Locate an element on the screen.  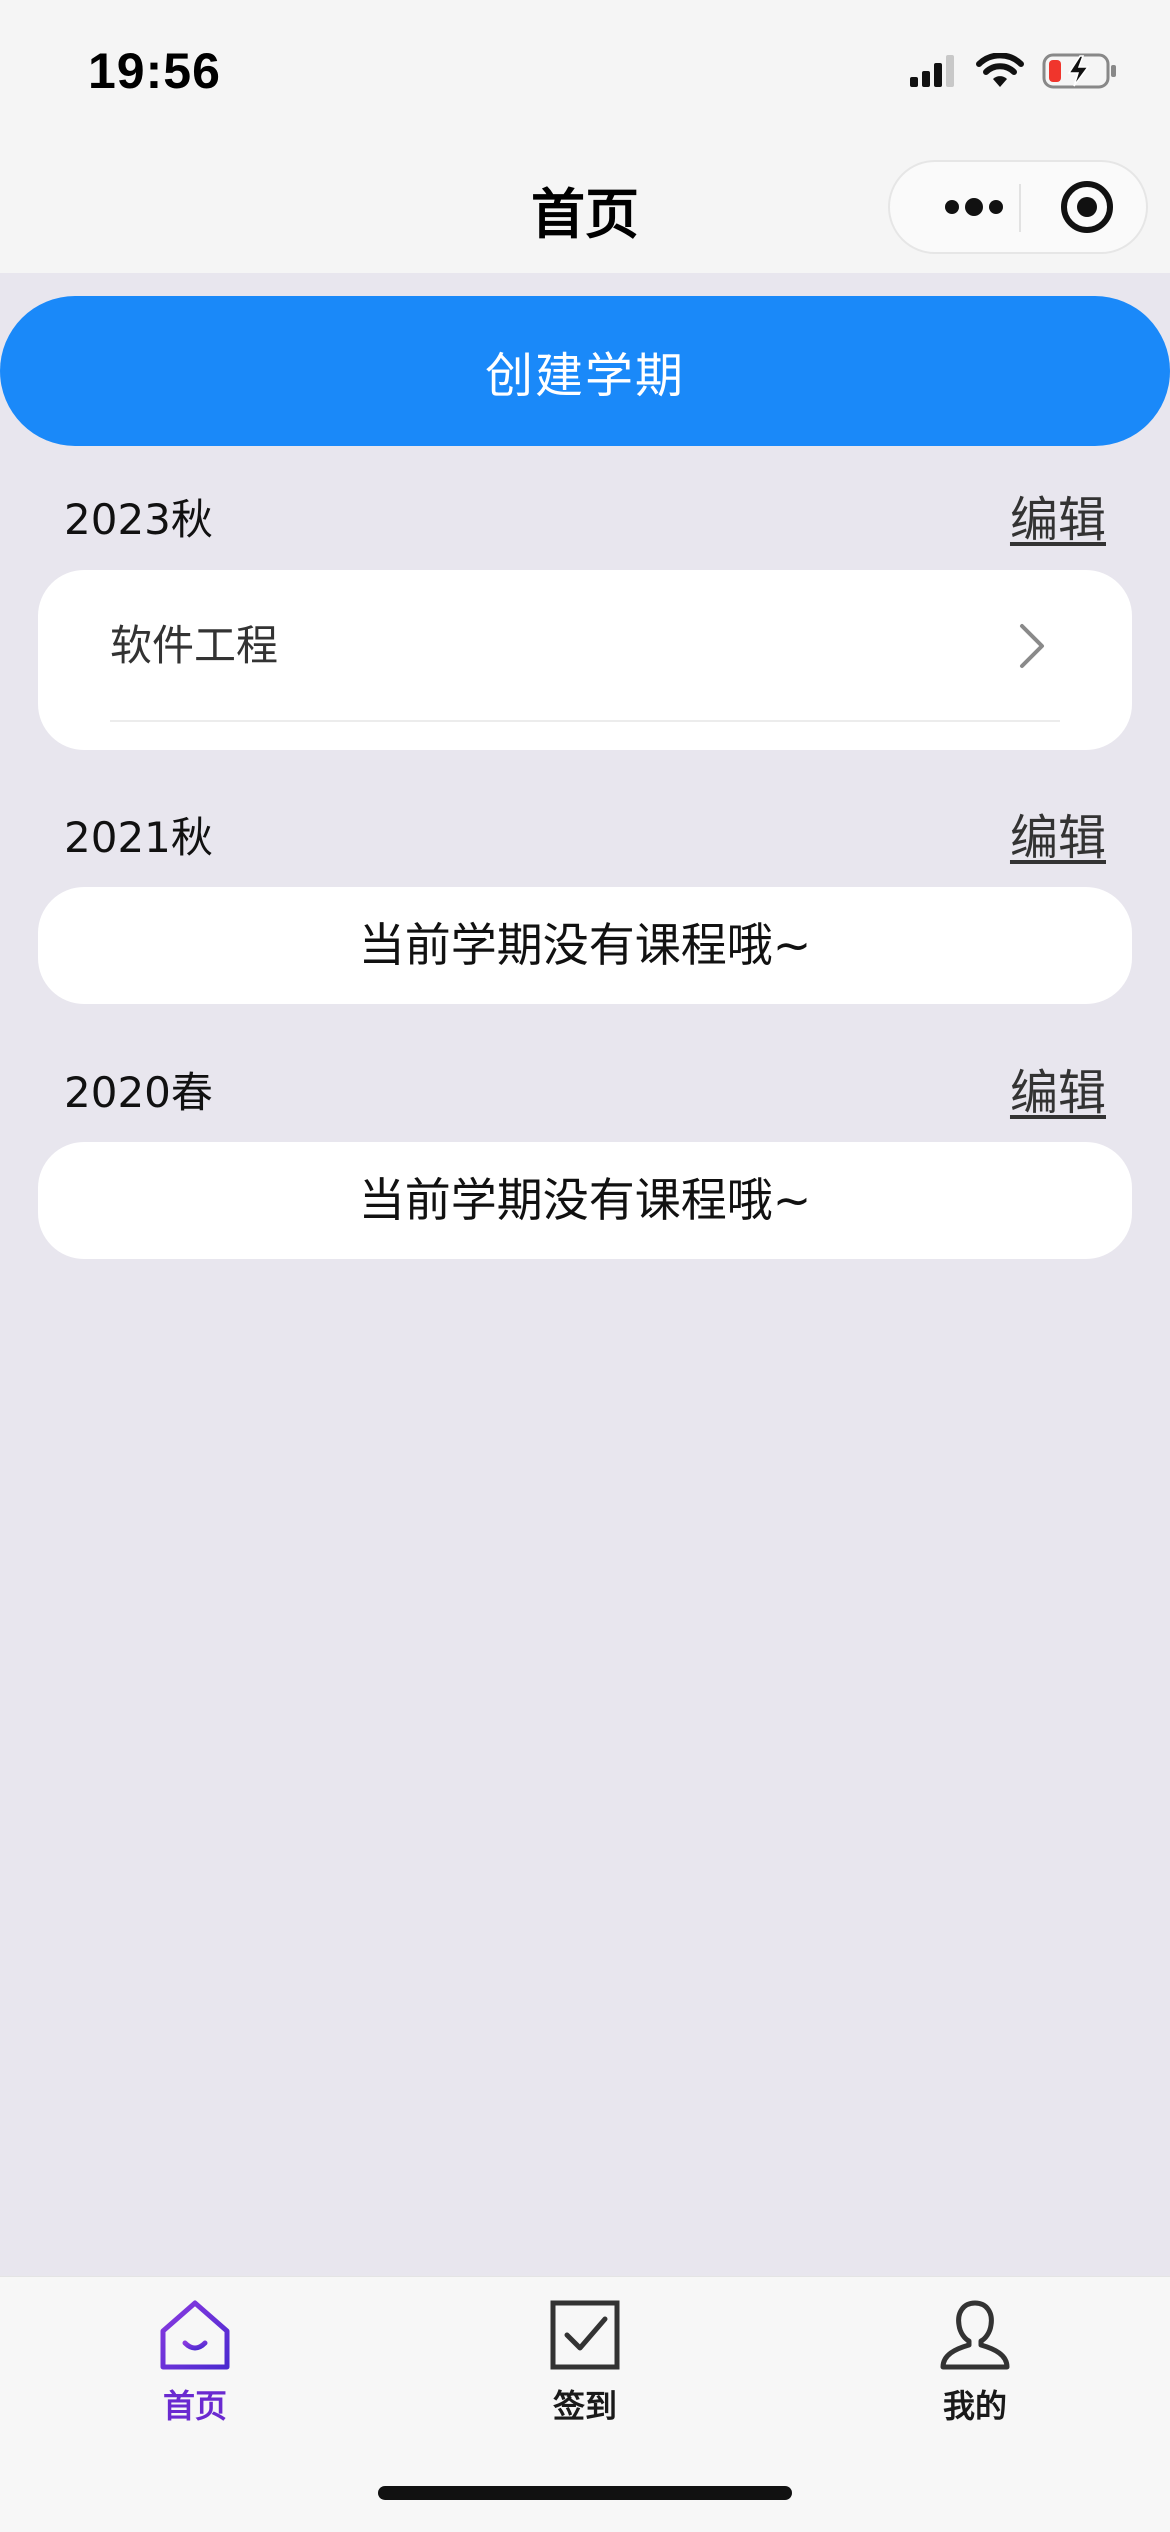
close-miniprogram-button is located at coordinates (1087, 207).